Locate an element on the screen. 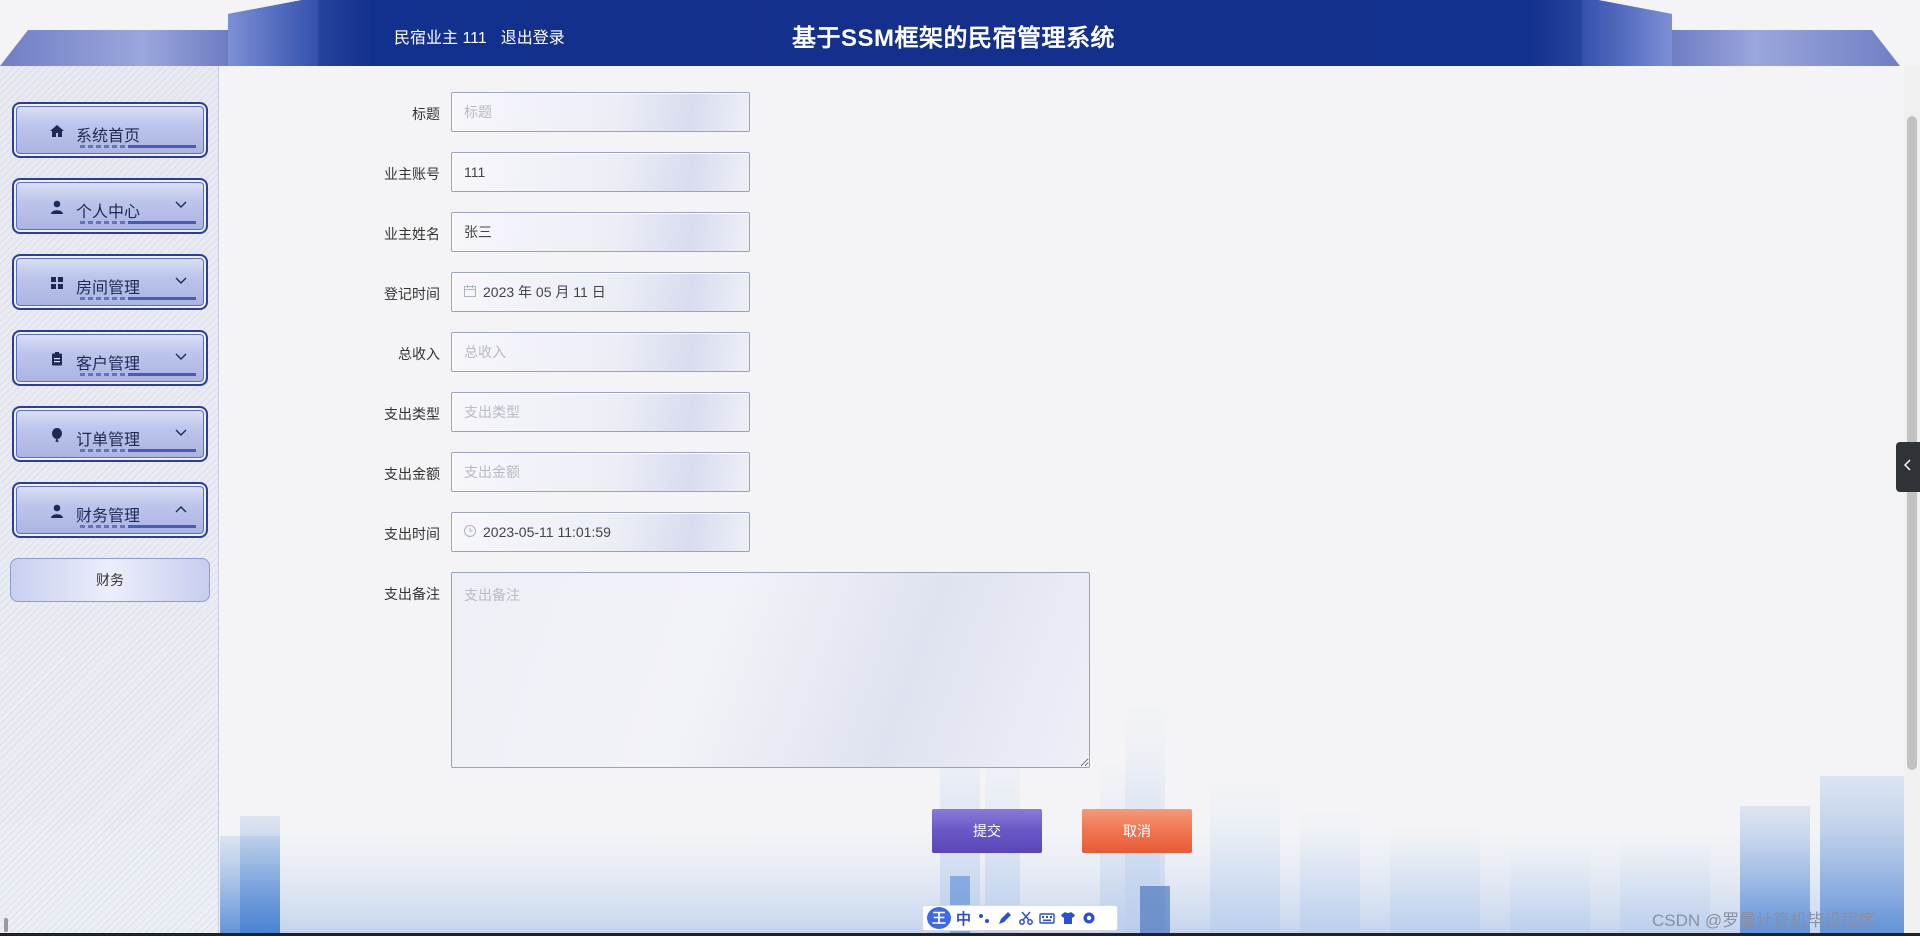 This screenshot has width=1920, height=936. chevron-left-icon is located at coordinates (1908, 467).